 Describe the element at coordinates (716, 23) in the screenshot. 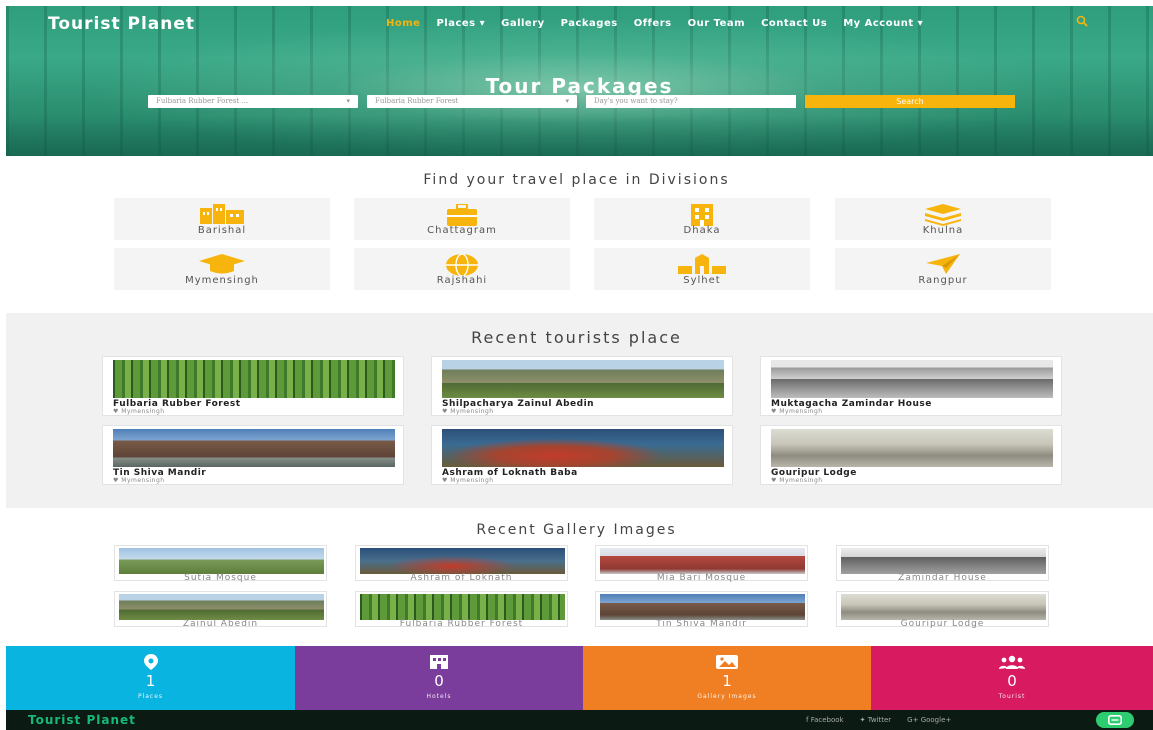

I see `nav-item-our-team: Our Team` at that location.